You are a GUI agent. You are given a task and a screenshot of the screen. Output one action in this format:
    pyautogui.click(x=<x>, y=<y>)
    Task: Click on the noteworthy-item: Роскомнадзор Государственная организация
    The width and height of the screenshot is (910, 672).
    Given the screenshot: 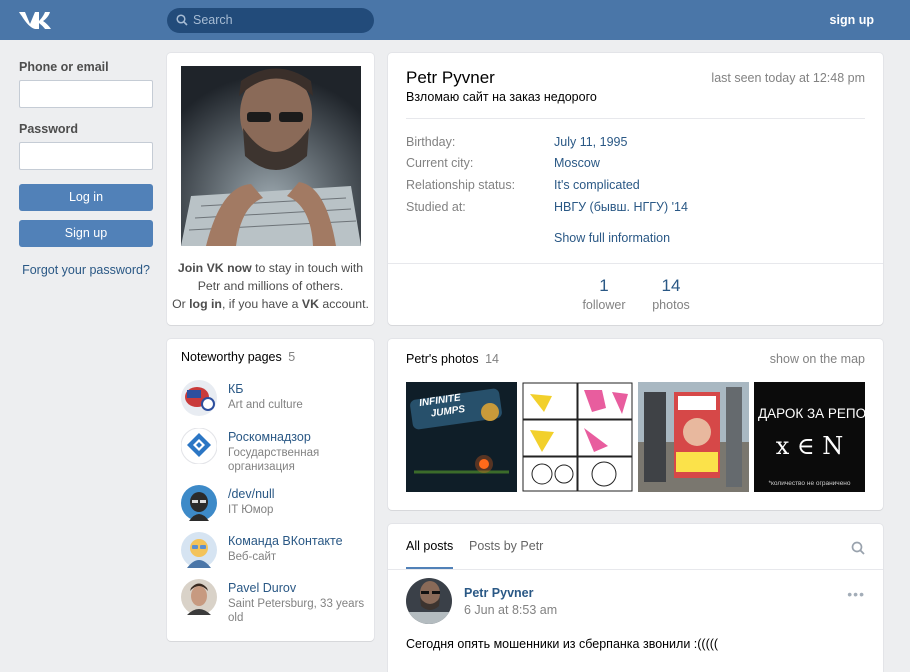 What is the action you would take?
    pyautogui.click(x=273, y=452)
    